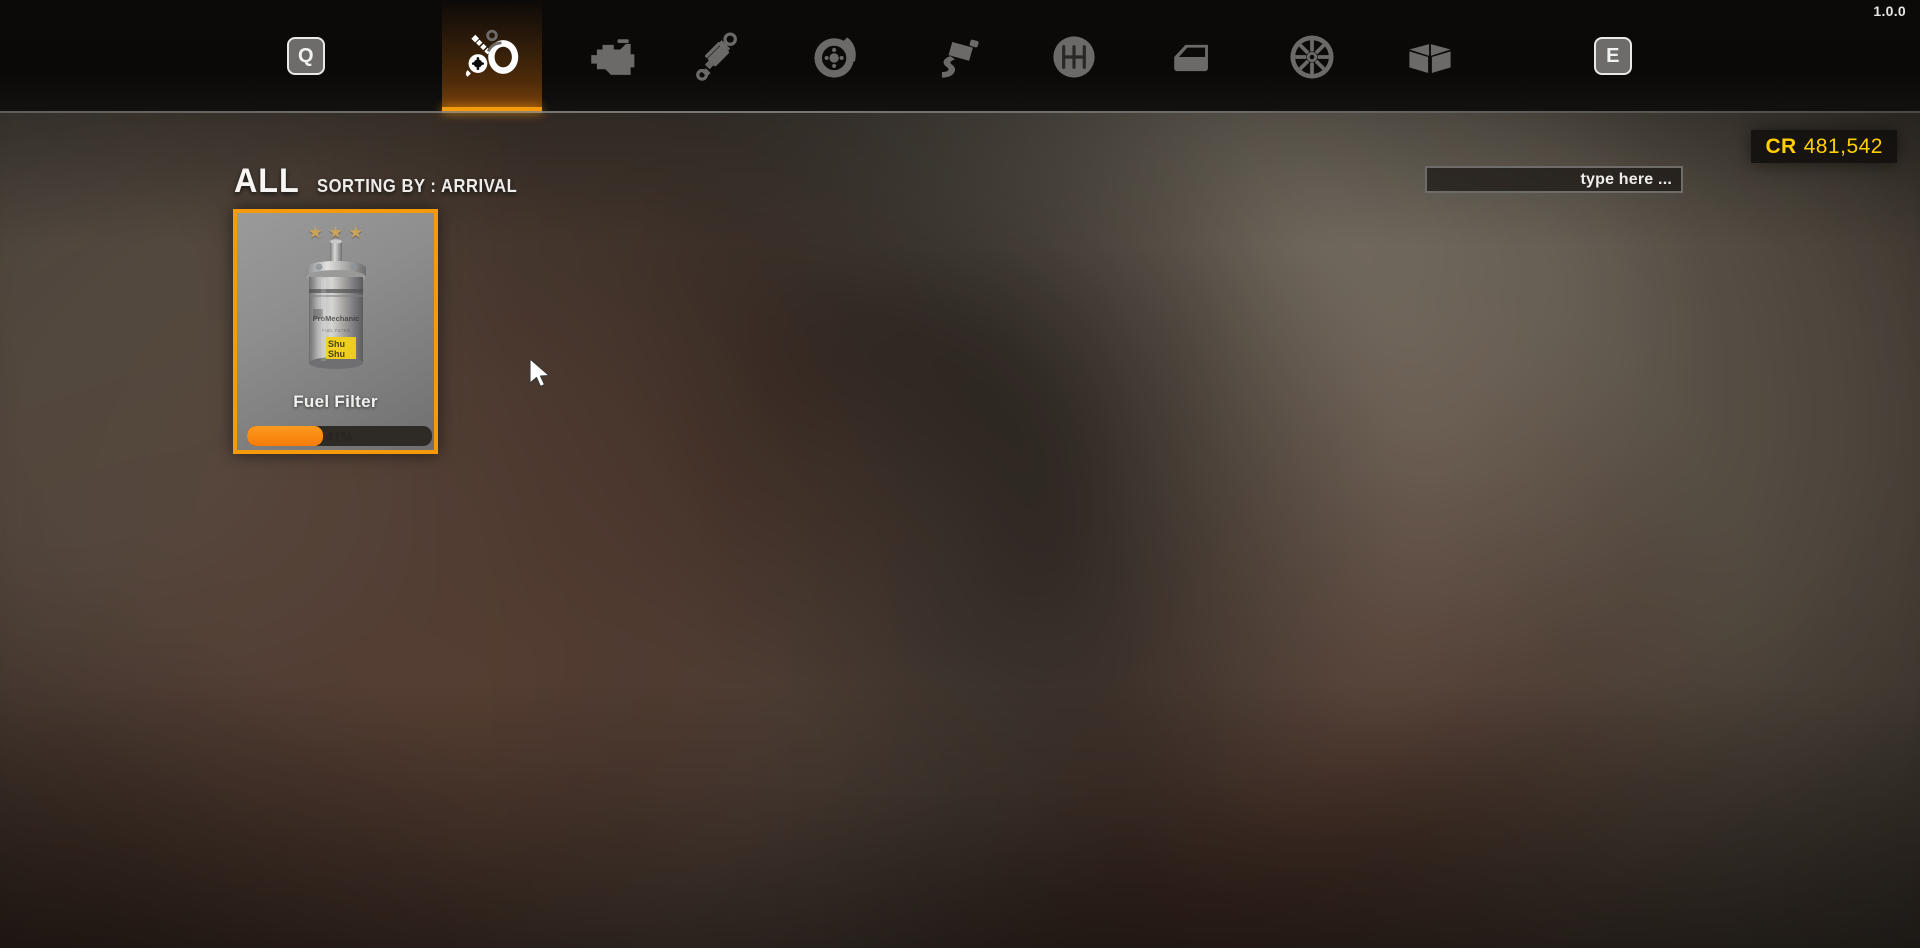  I want to click on nav-tab-brakes, so click(836, 56).